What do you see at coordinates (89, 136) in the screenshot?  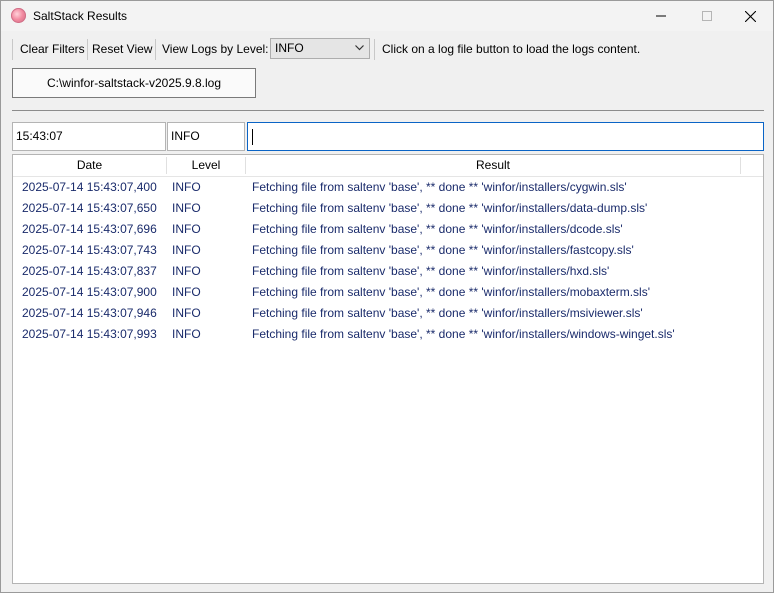 I see `date-filter-input: 15:43:07` at bounding box center [89, 136].